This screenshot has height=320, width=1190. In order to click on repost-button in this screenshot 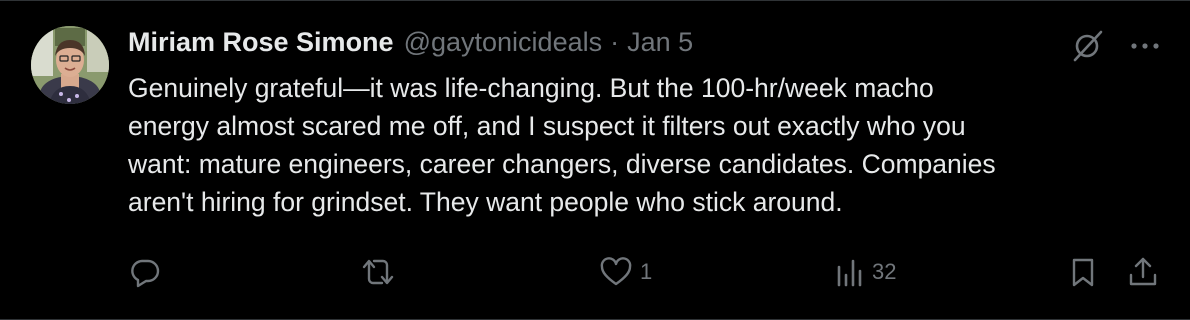, I will do `click(381, 272)`.